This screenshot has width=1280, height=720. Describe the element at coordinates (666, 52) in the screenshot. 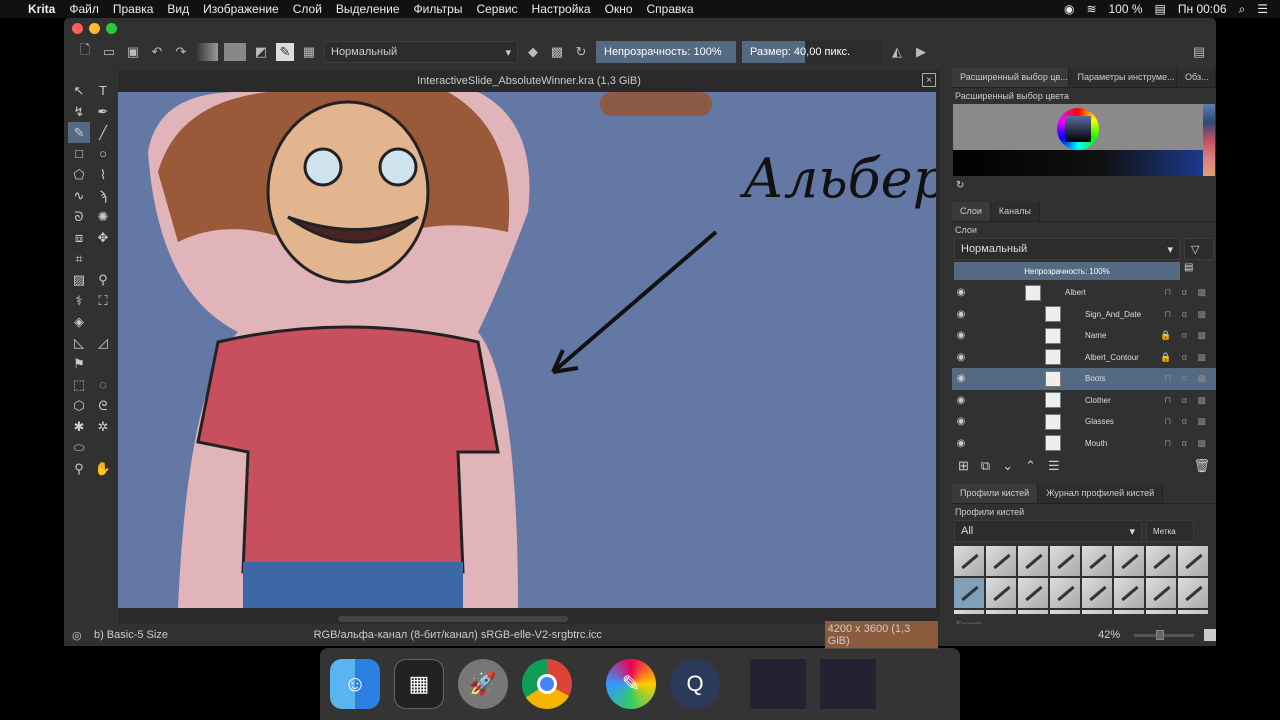

I see `opacity-slider: Непрозрачность: 100%` at that location.